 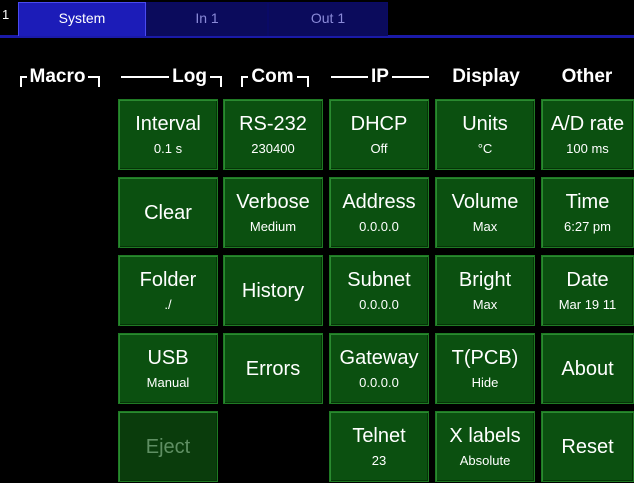 What do you see at coordinates (273, 134) in the screenshot?
I see `com-rs232-button: RS-232 230400` at bounding box center [273, 134].